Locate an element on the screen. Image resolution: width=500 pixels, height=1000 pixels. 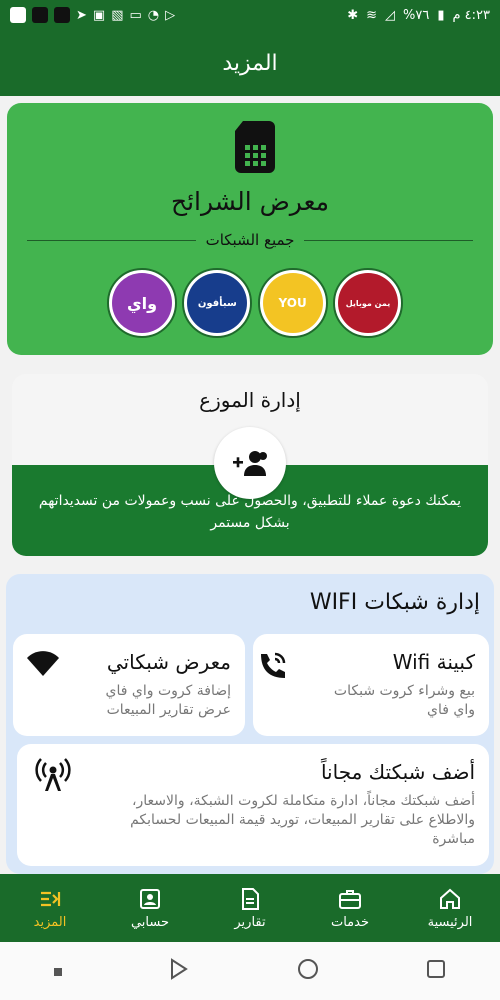
reports-icon is located at coordinates (250, 898).